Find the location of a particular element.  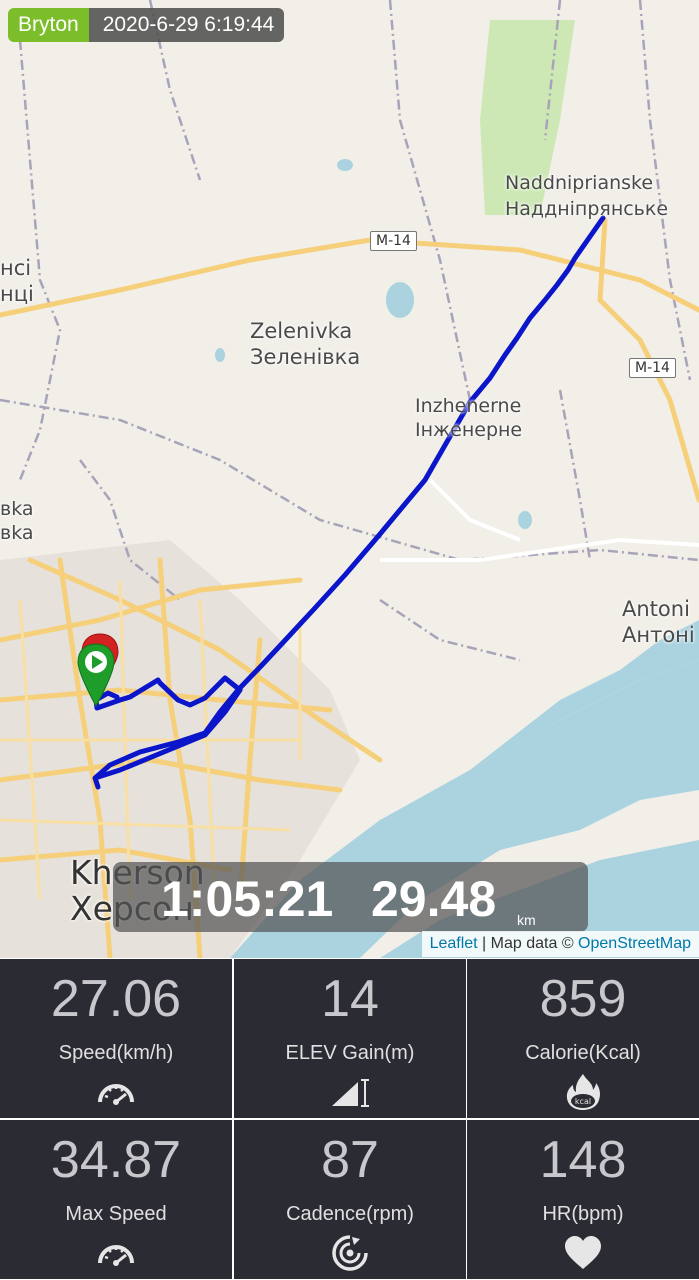

openstreetmap-link: OpenStreetMap is located at coordinates (634, 943).